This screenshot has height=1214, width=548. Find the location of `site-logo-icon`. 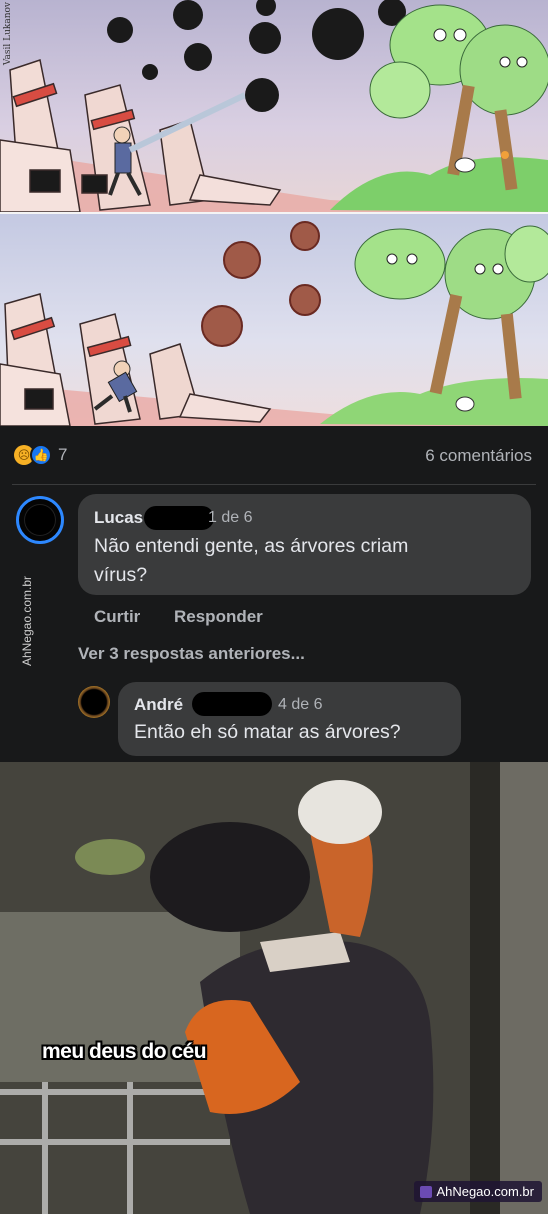

site-logo-icon is located at coordinates (426, 1191).